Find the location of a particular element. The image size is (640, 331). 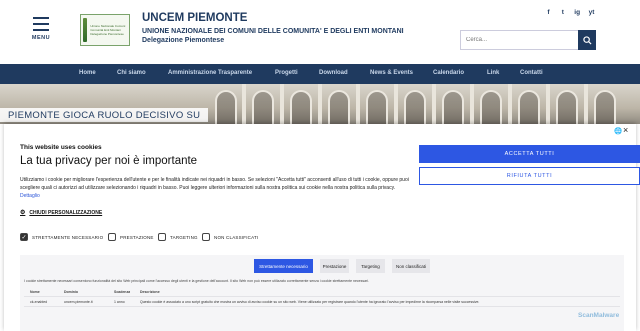

search-button is located at coordinates (587, 40).